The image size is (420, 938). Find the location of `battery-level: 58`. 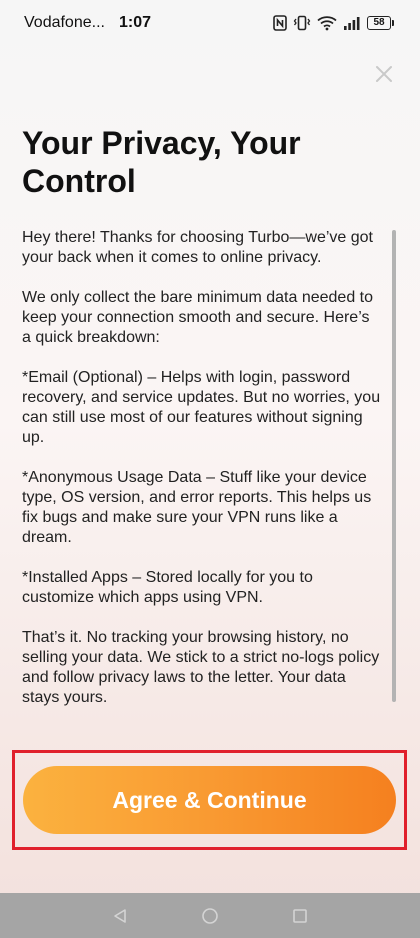

battery-level: 58 is located at coordinates (379, 23).